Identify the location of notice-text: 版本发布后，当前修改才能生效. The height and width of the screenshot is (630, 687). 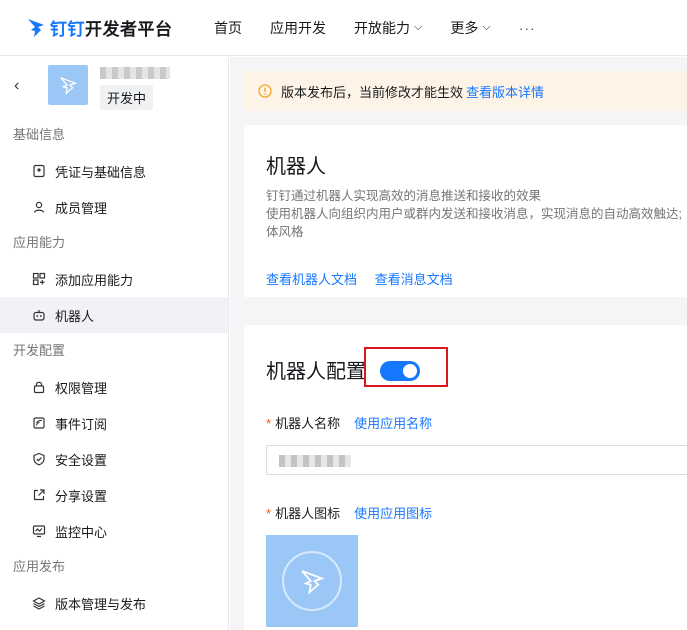
(372, 92).